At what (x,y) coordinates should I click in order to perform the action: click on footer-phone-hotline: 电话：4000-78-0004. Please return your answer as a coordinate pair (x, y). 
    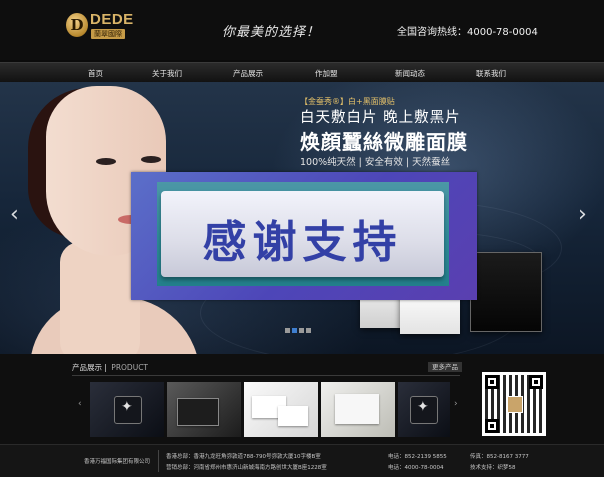
    Looking at the image, I should click on (416, 468).